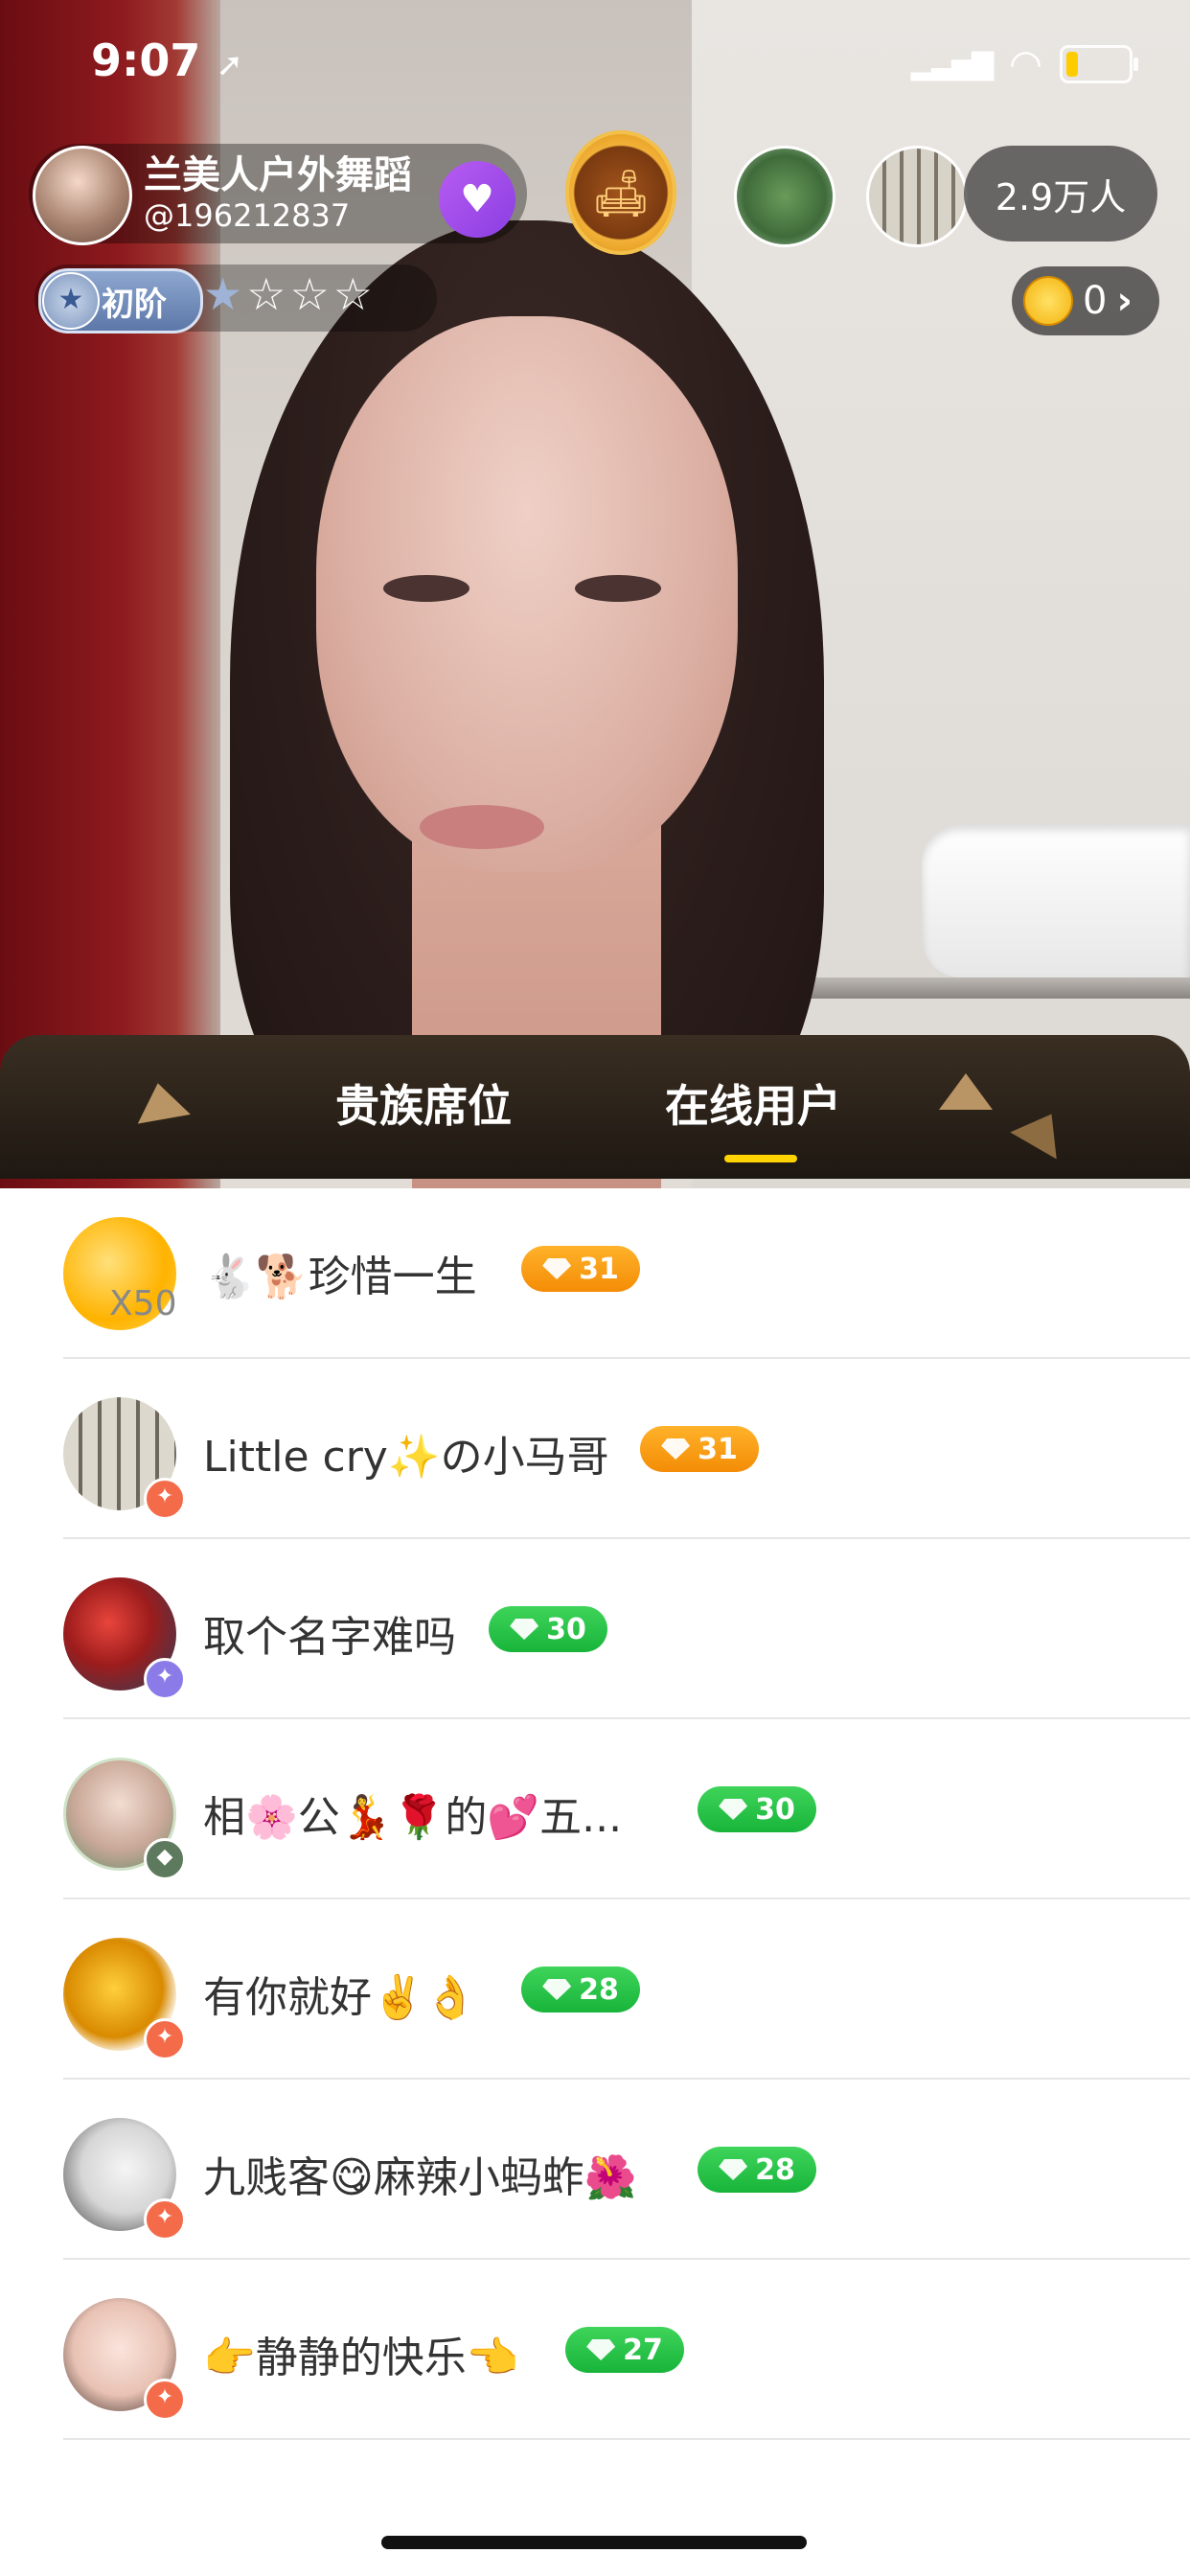 The height and width of the screenshot is (2576, 1190). I want to click on coin-balance-button: 0 ›, so click(1085, 300).